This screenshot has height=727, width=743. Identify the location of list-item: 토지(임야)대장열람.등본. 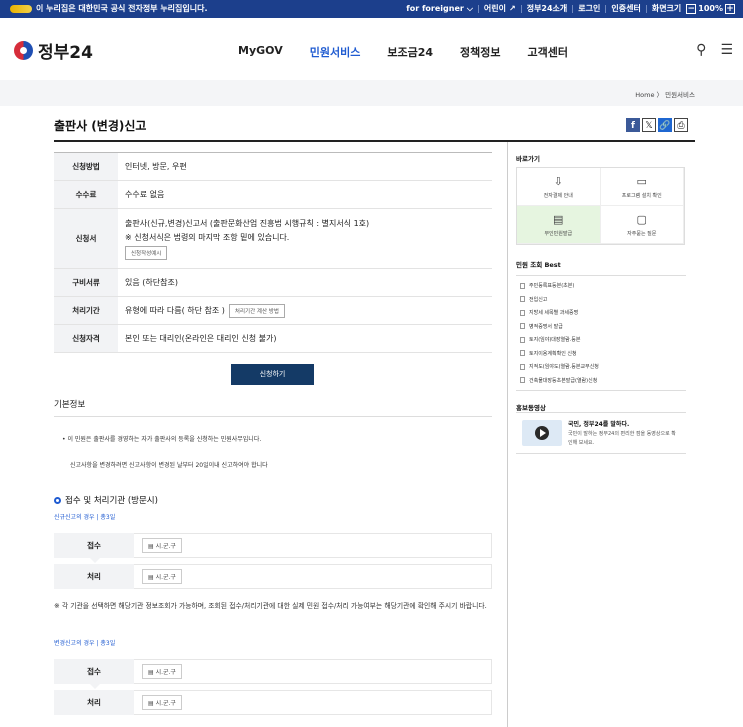
(601, 340).